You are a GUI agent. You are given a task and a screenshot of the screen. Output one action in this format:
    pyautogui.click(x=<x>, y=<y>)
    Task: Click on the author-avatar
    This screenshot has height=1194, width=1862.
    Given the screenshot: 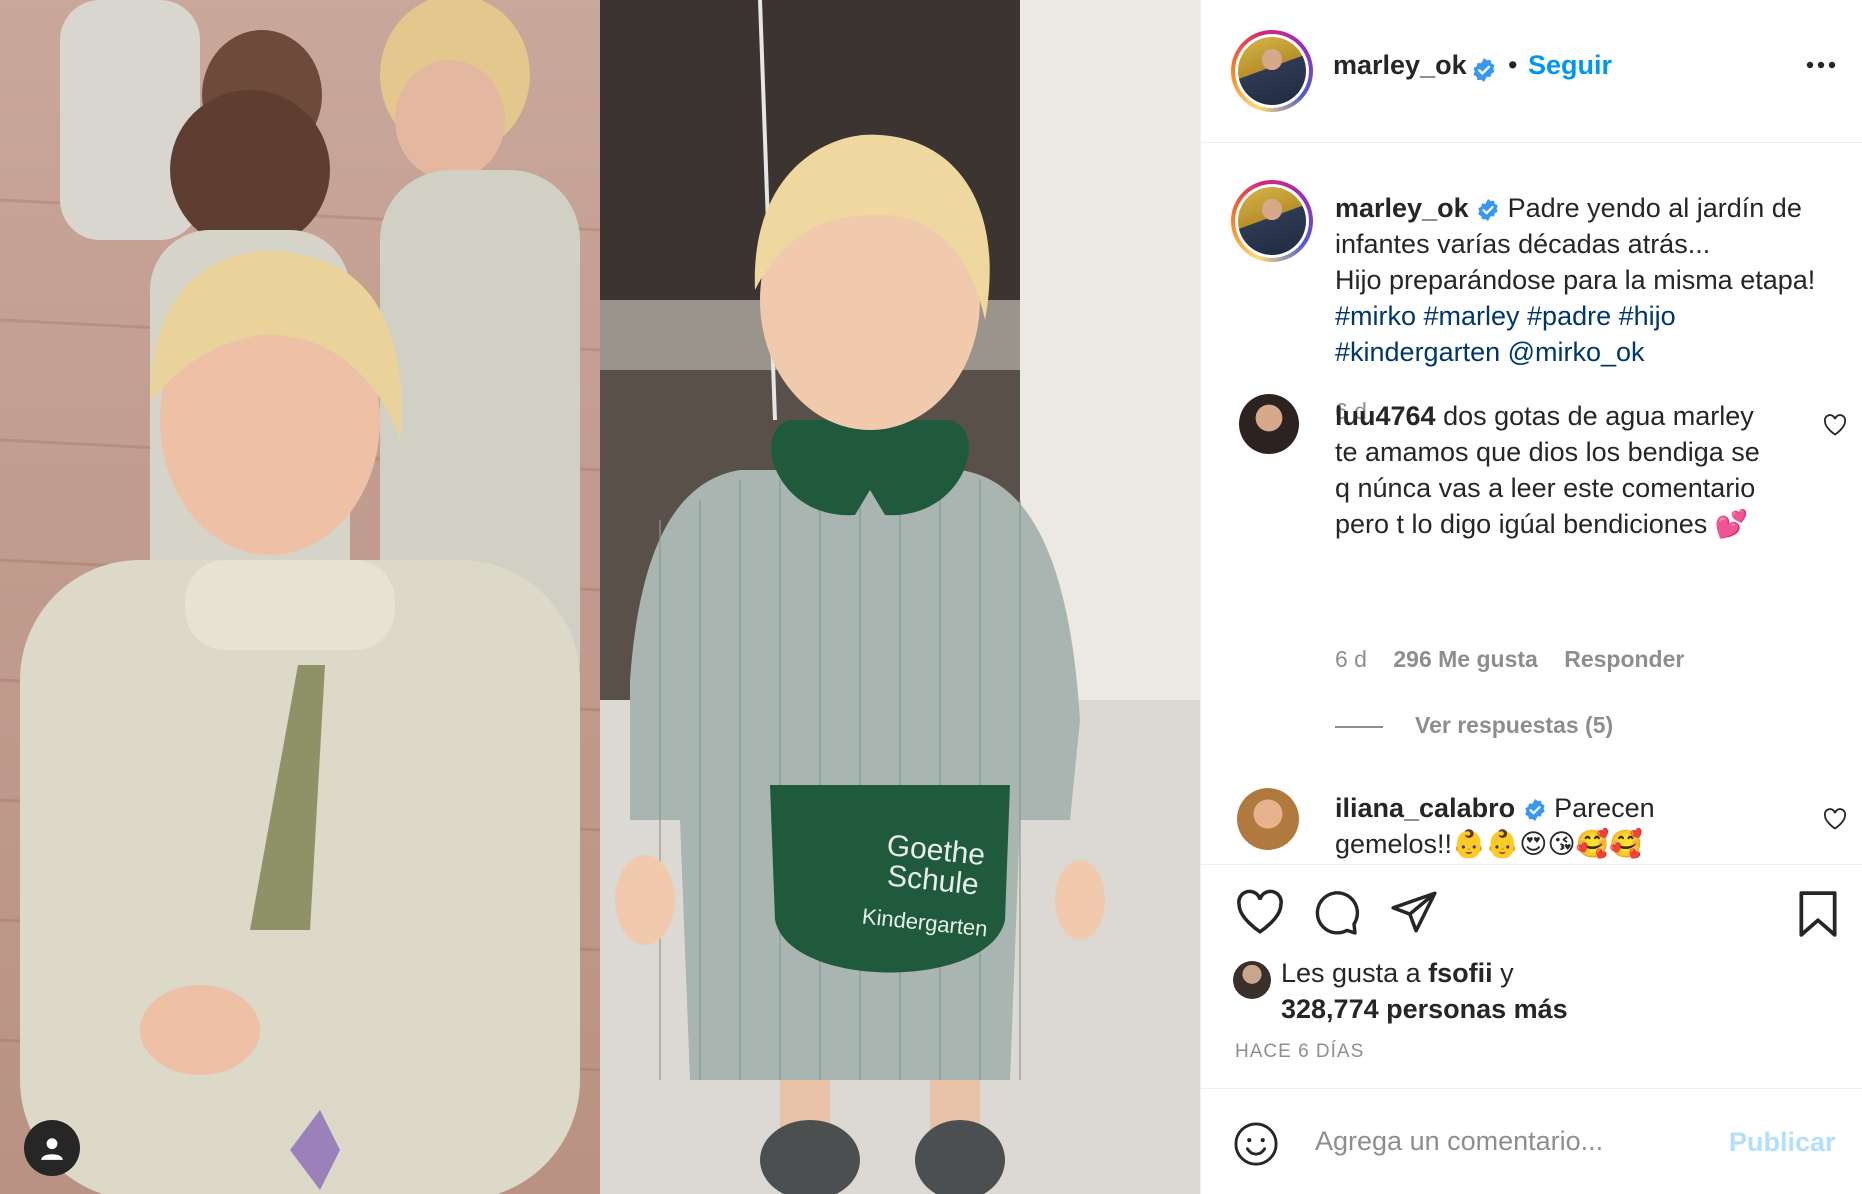 What is the action you would take?
    pyautogui.click(x=1272, y=71)
    